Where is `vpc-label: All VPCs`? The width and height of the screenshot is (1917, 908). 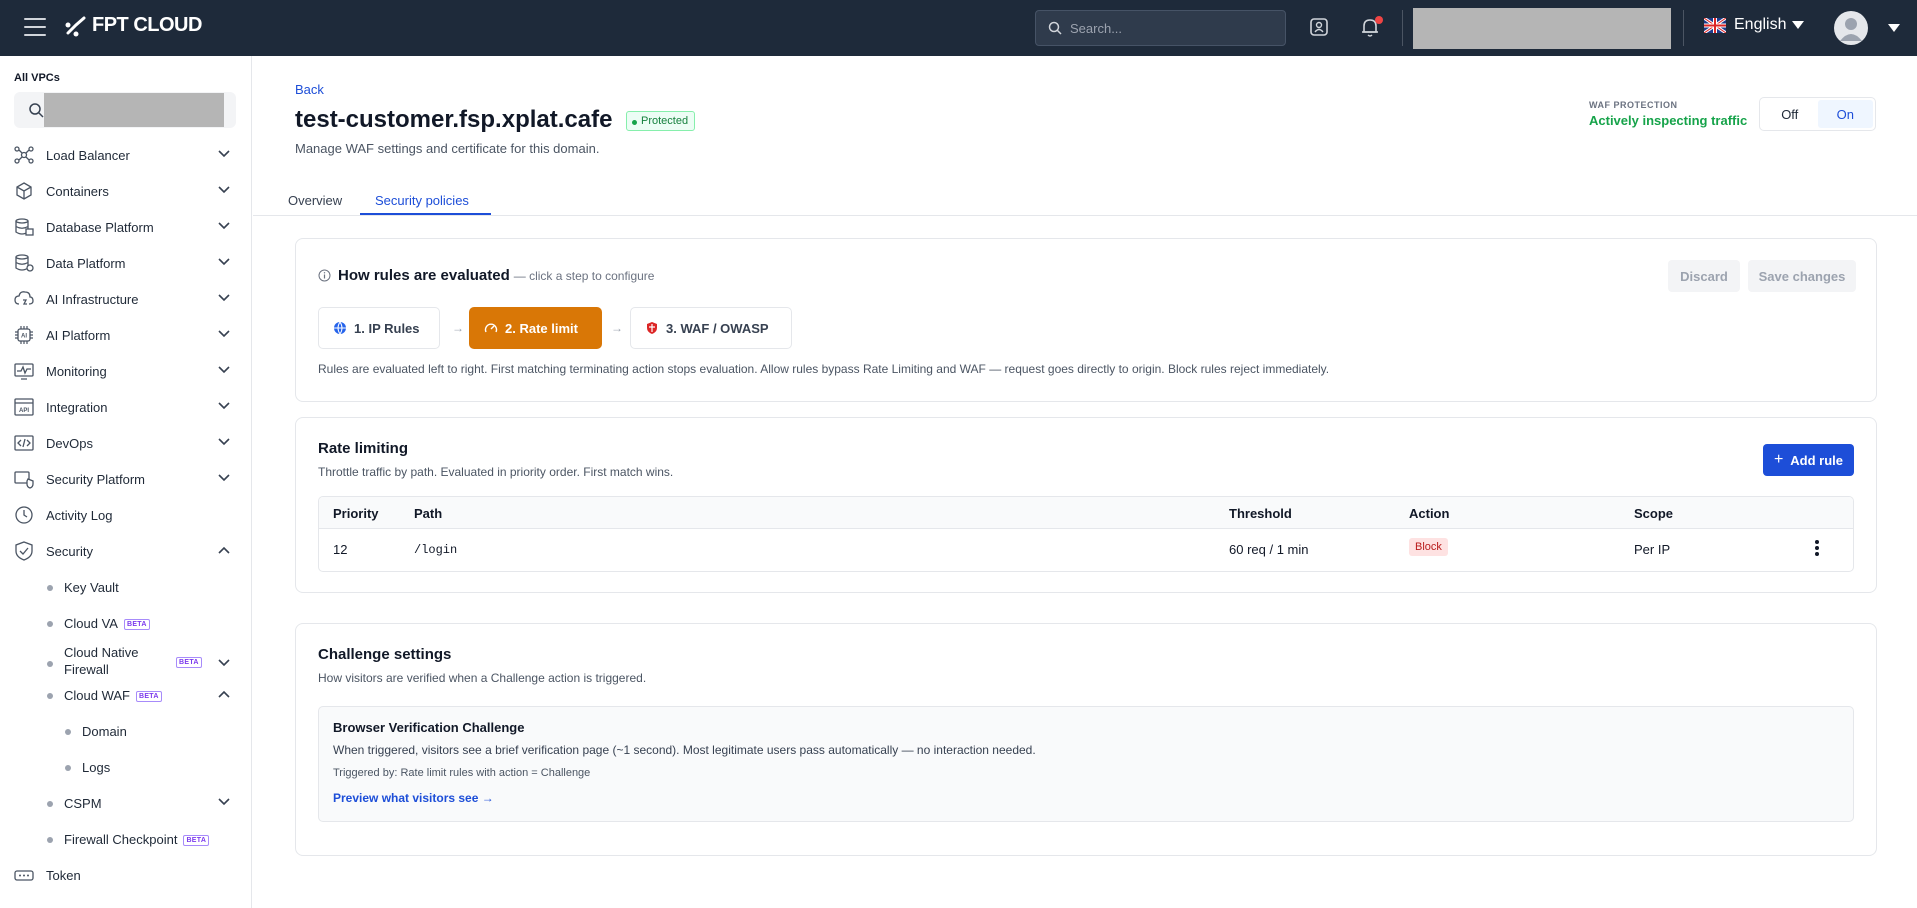 vpc-label: All VPCs is located at coordinates (37, 78).